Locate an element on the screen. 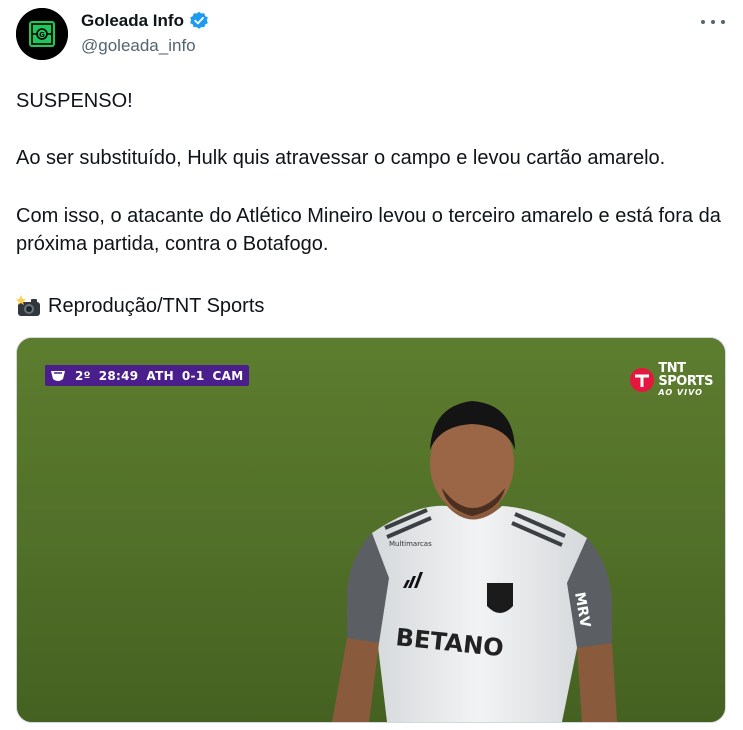  tnt-ball-icon is located at coordinates (642, 380).